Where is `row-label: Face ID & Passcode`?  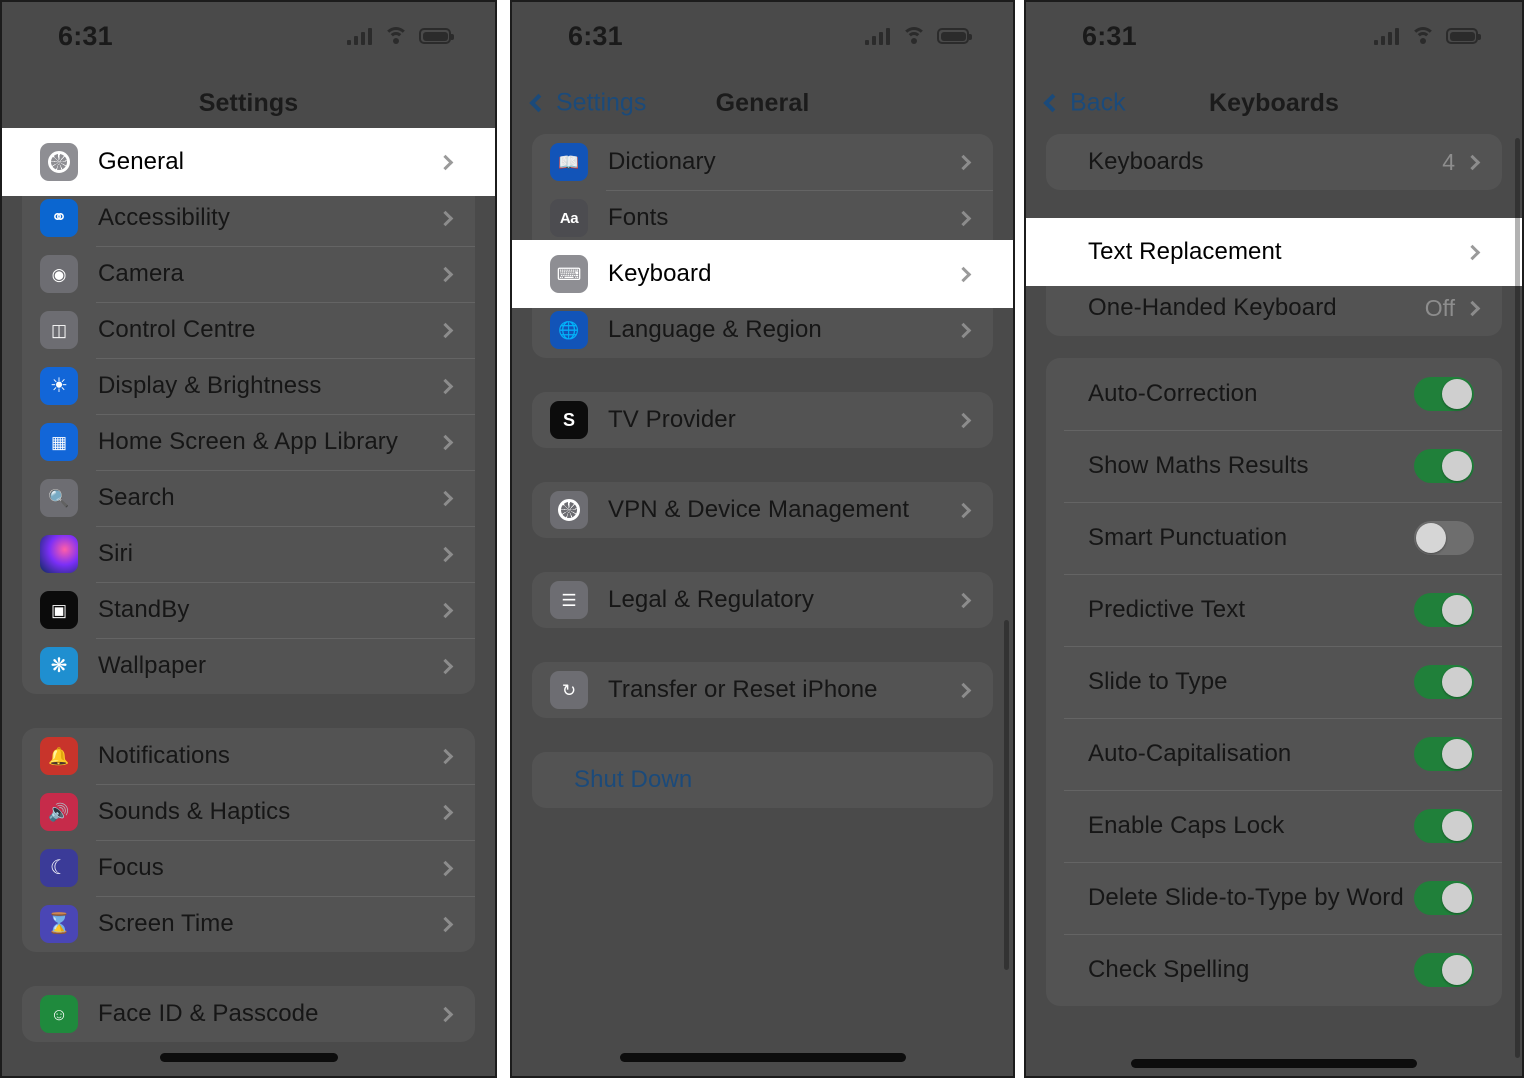 row-label: Face ID & Passcode is located at coordinates (208, 1013).